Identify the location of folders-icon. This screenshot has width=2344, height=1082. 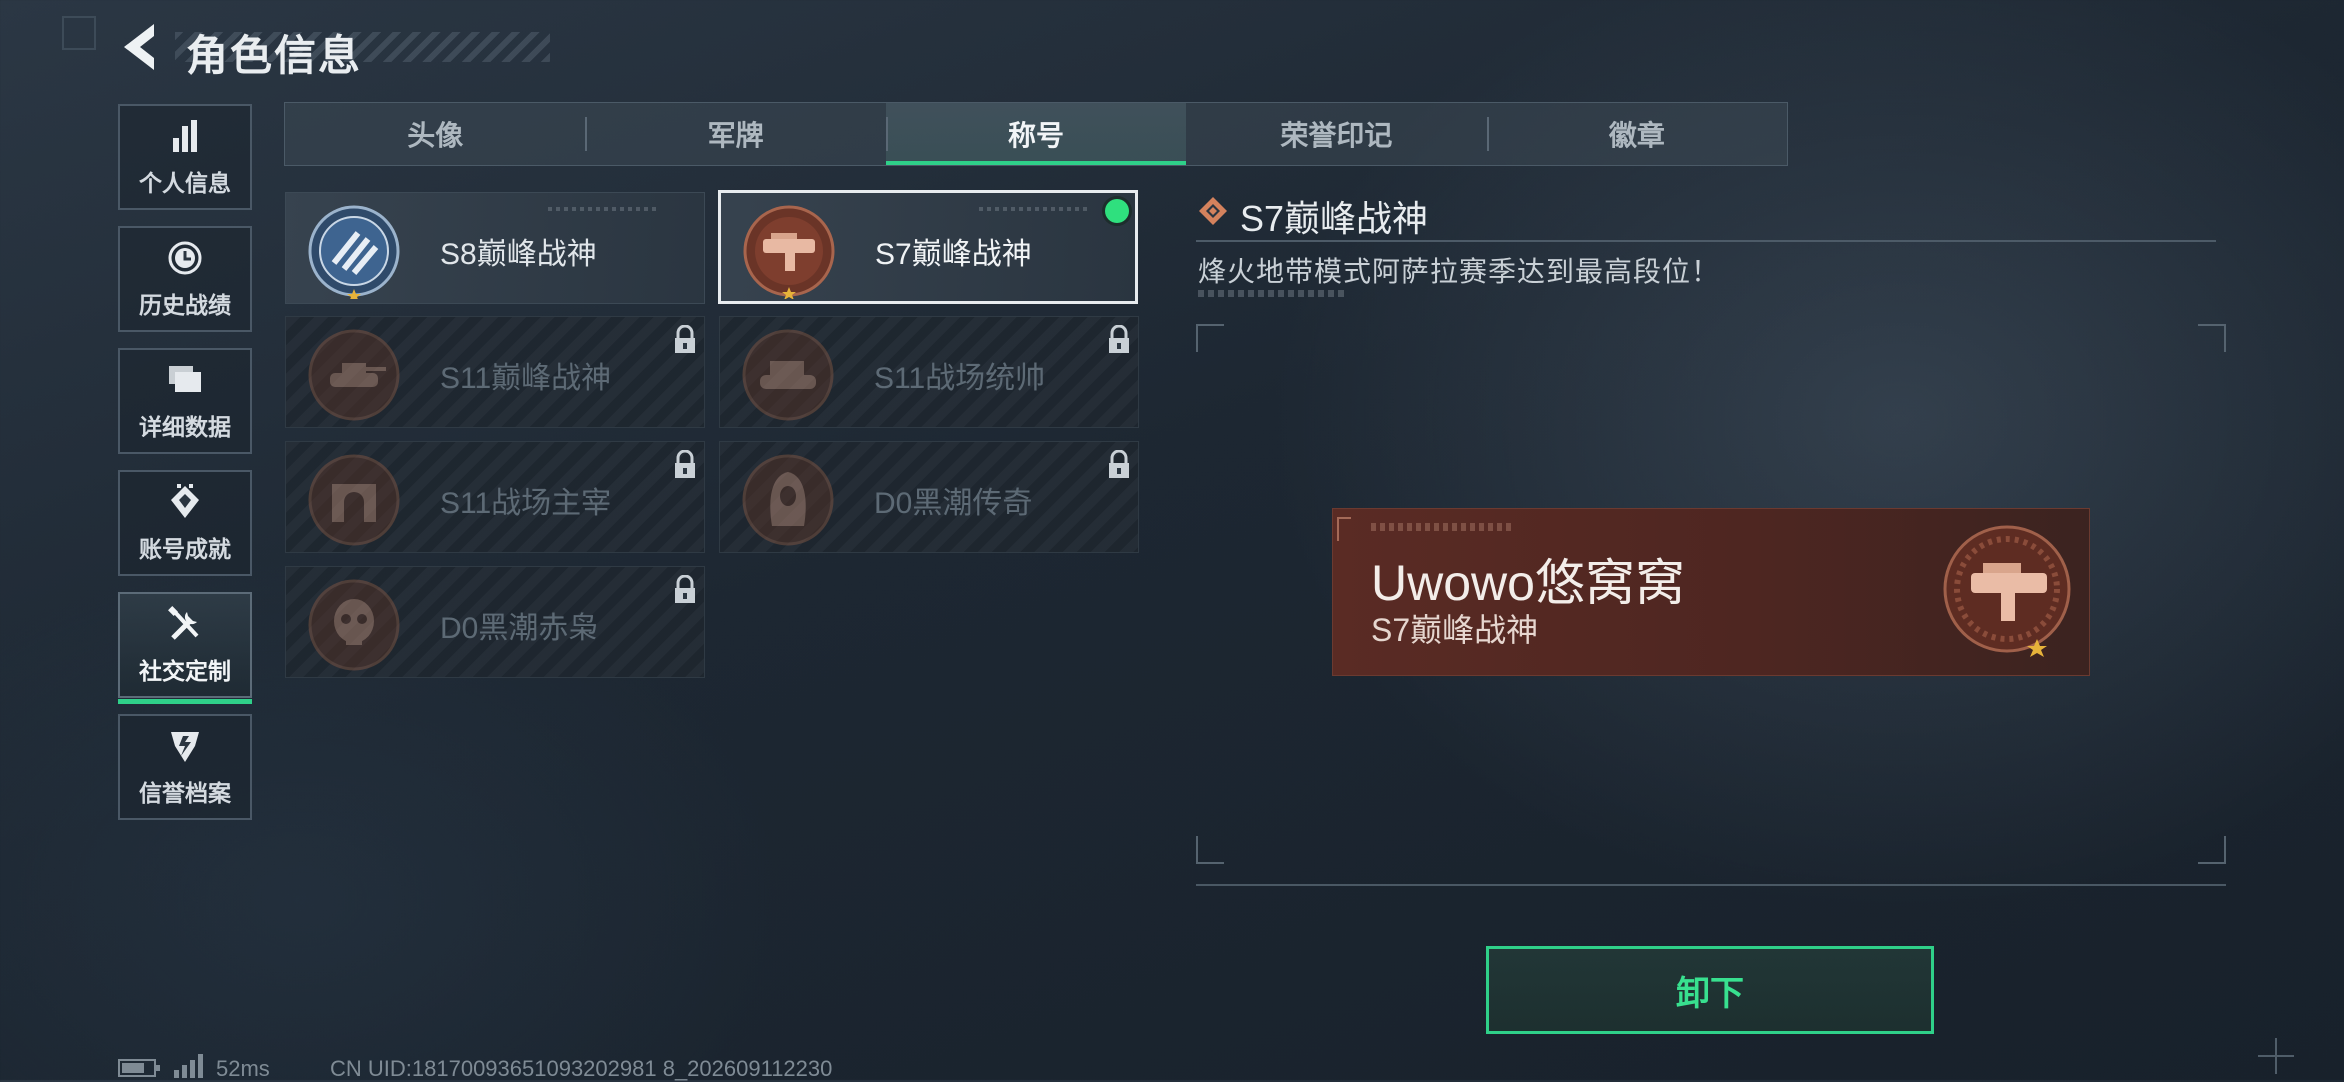
(185, 379).